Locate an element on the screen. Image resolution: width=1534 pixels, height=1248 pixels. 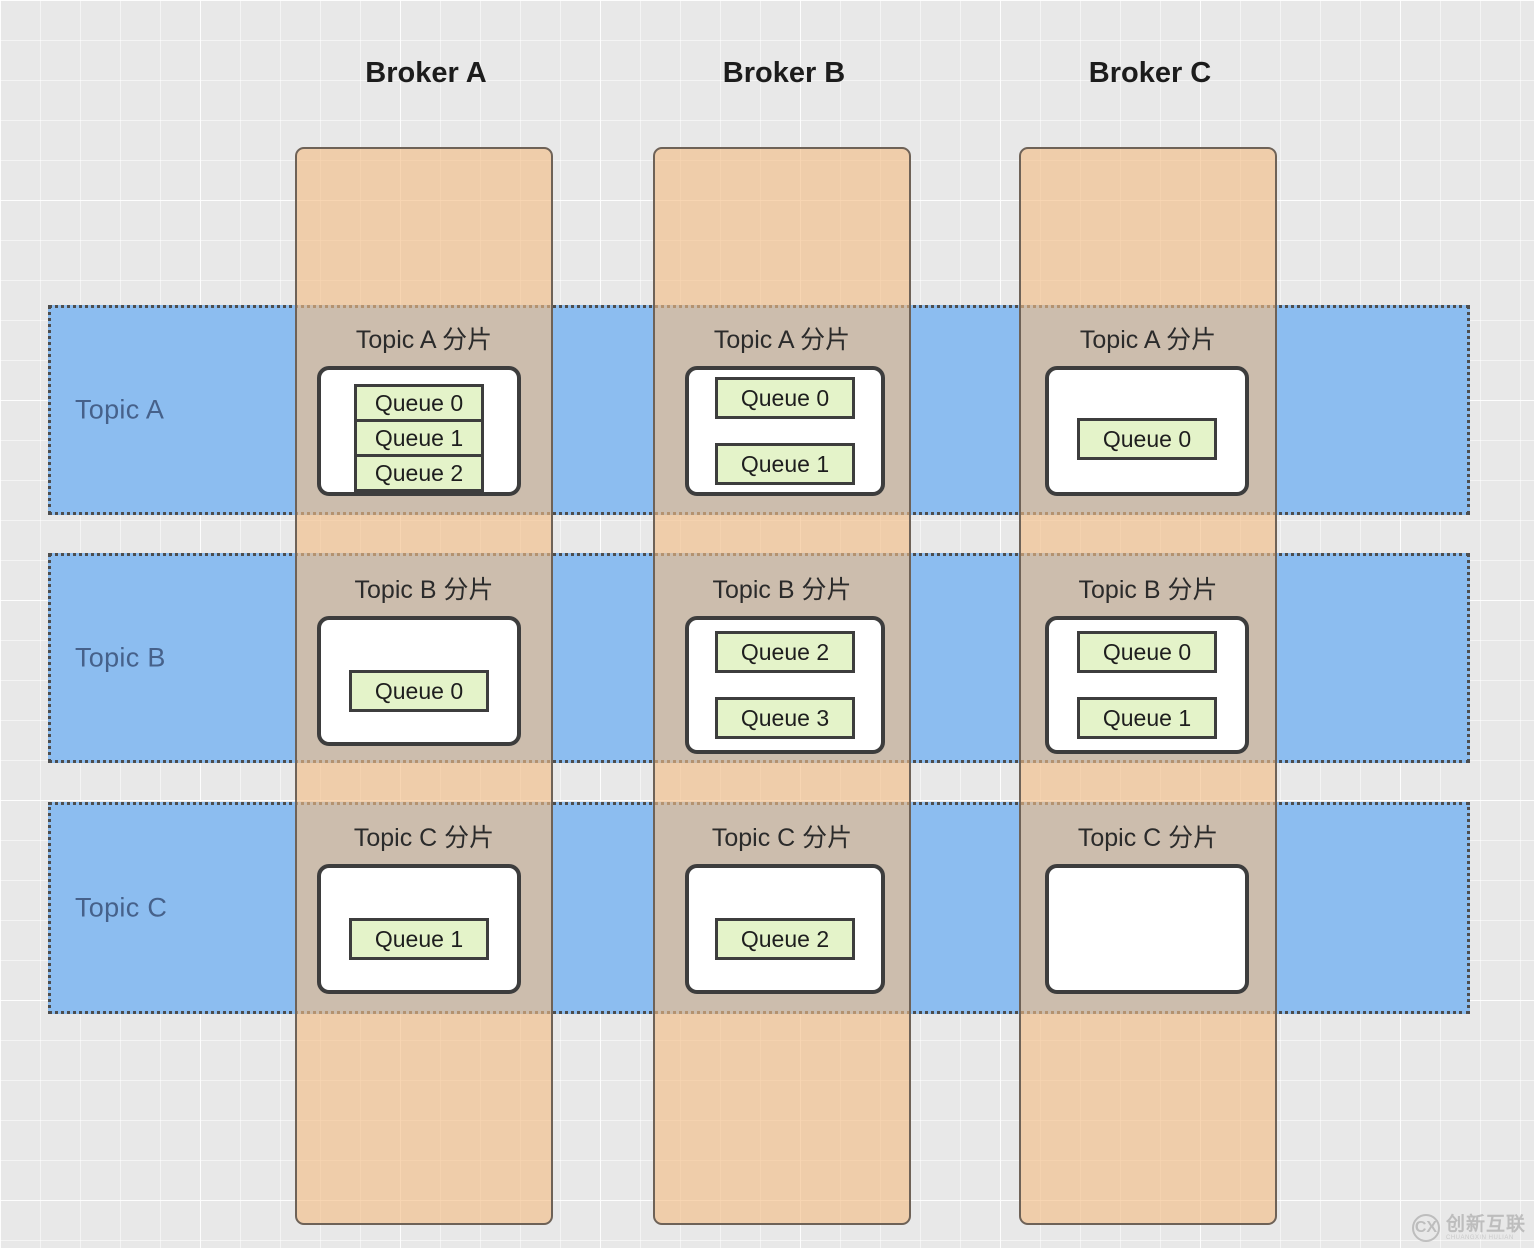
shard-box: Queue 2 is located at coordinates (785, 929).